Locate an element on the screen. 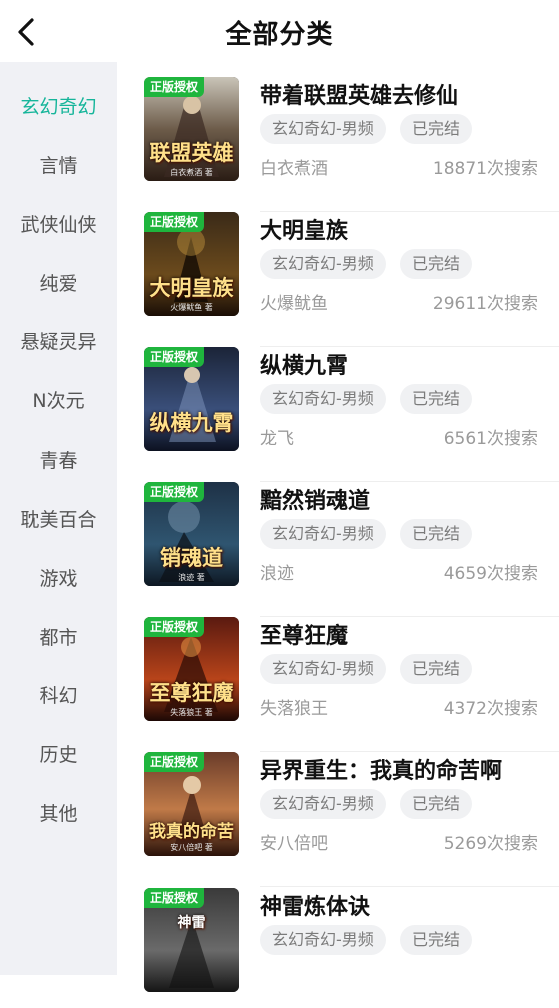  book-cover: 正版授权 大明皇族 火爆鱿鱼 著 is located at coordinates (191, 264).